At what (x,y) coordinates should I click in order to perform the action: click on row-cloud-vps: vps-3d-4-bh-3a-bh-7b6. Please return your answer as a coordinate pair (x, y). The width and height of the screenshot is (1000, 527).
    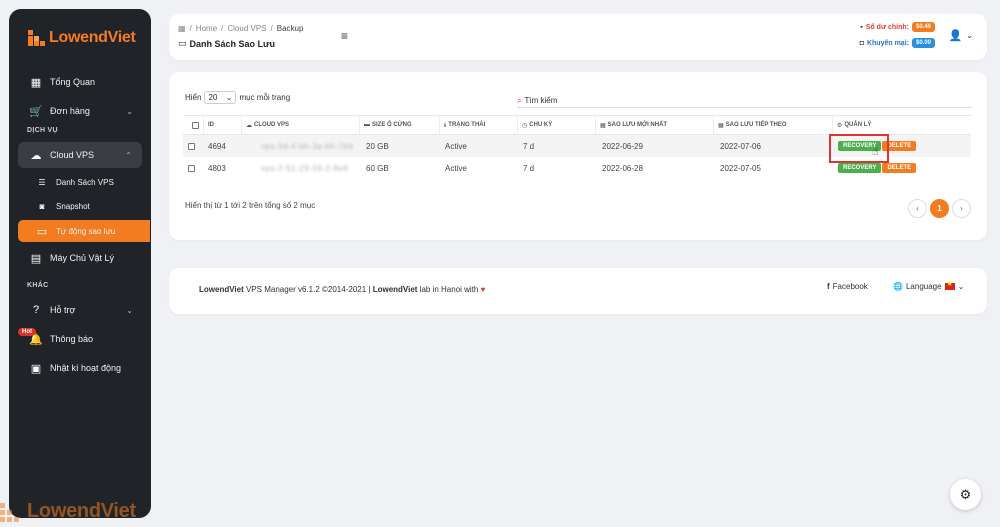
    Looking at the image, I should click on (307, 146).